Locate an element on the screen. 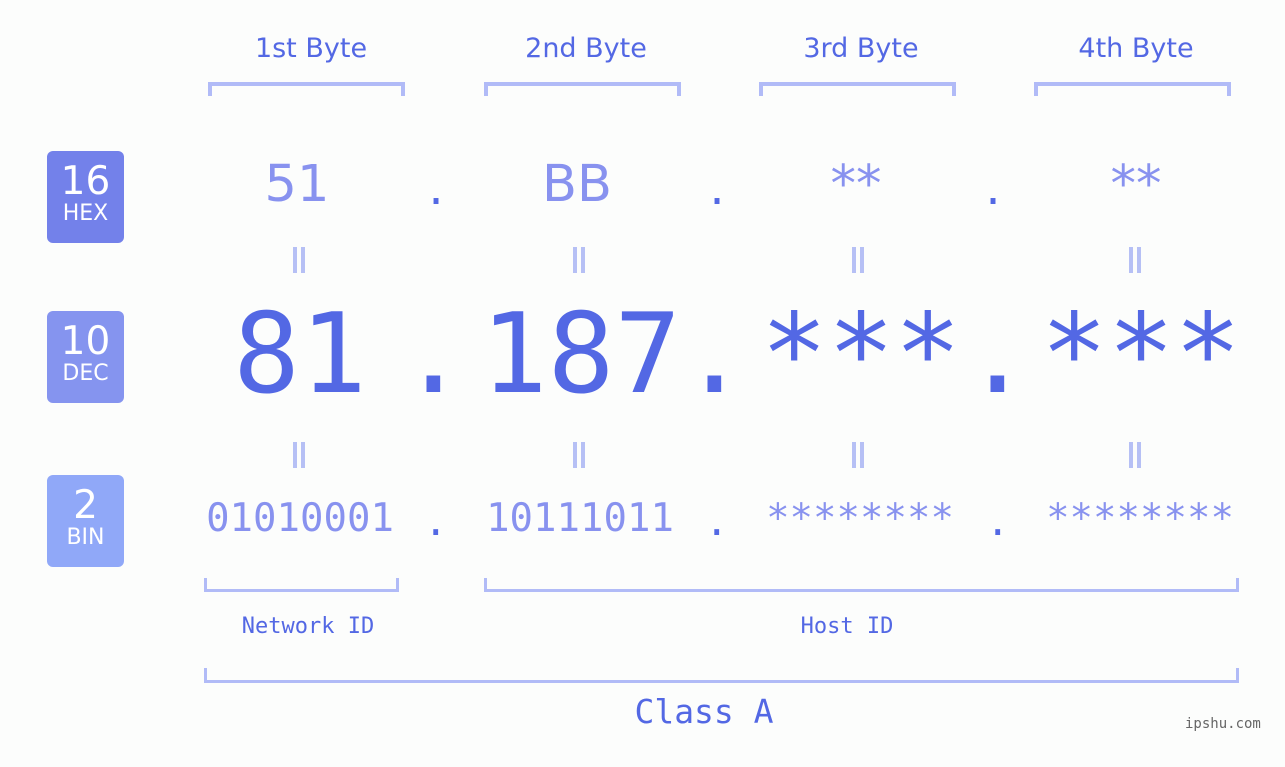 The height and width of the screenshot is (767, 1285). network-id-bracket is located at coordinates (301, 585).